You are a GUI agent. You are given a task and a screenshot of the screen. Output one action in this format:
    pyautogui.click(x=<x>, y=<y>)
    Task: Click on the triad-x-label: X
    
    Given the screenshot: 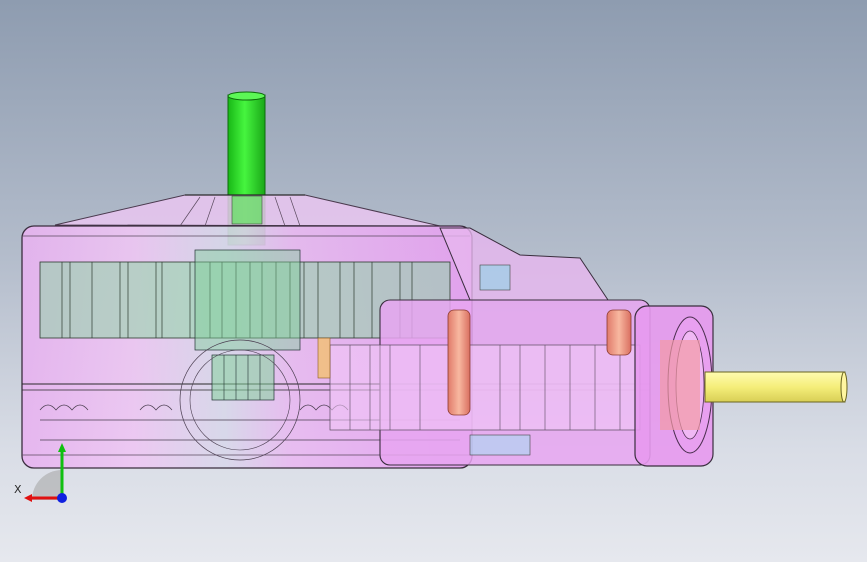 What is the action you would take?
    pyautogui.click(x=18, y=489)
    